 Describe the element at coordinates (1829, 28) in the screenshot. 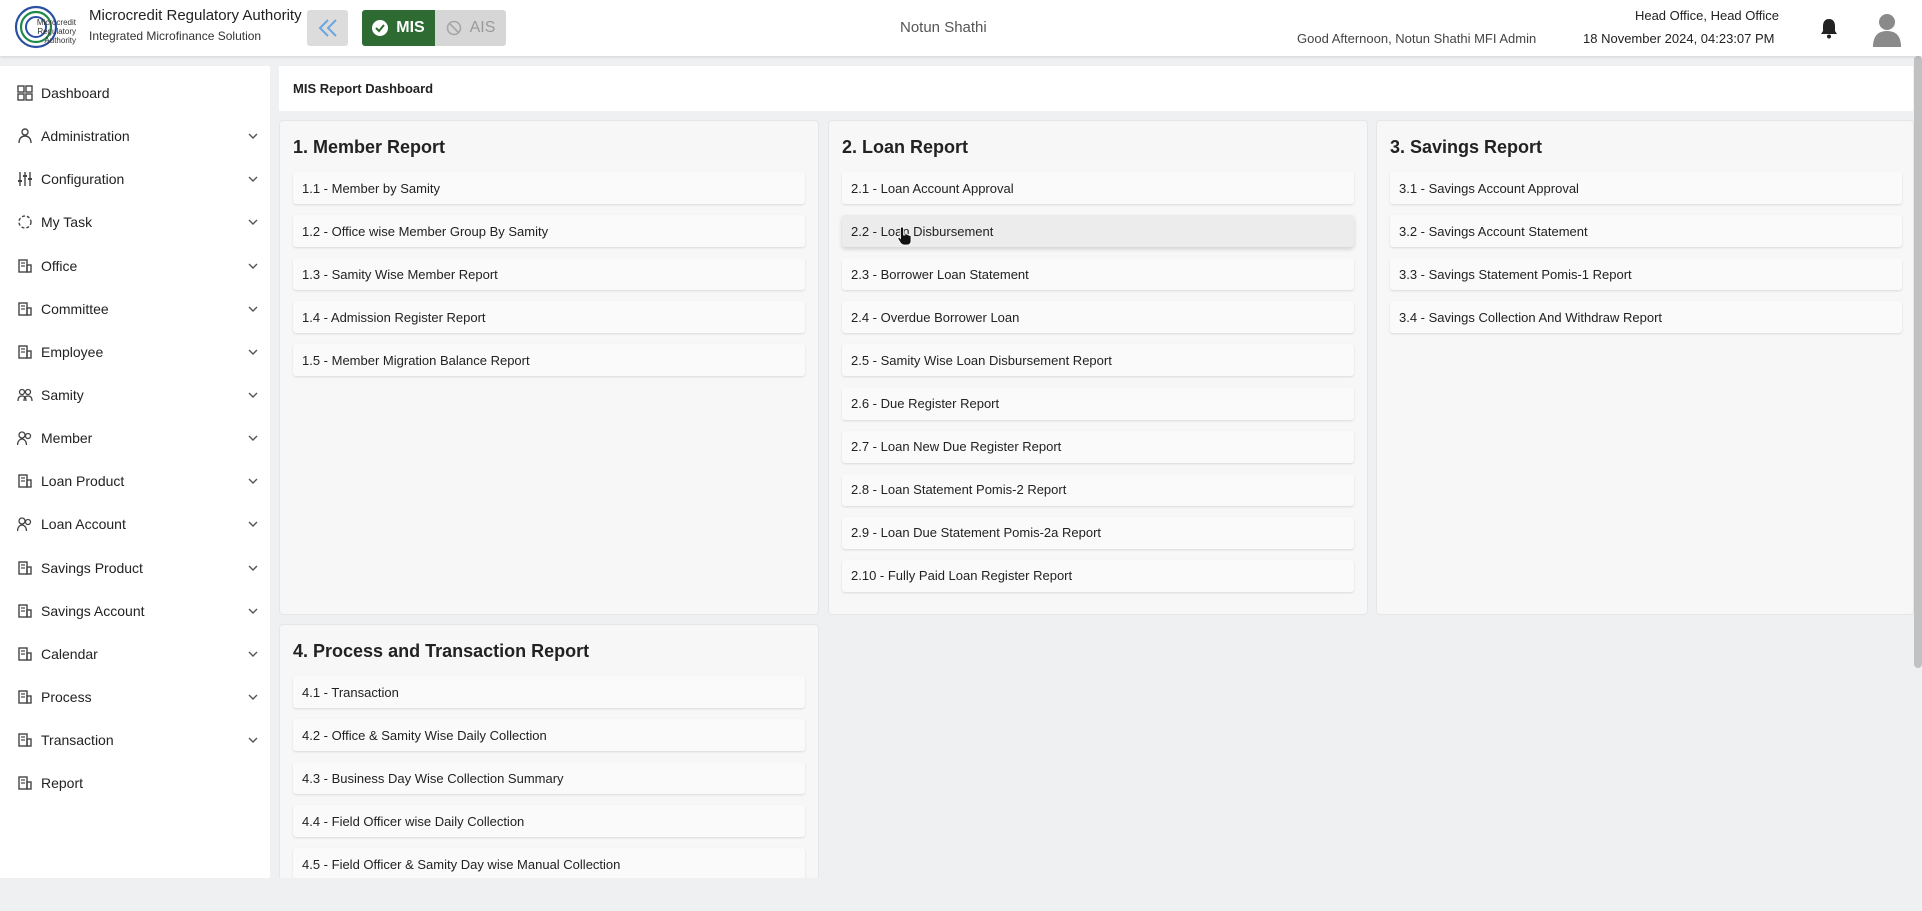

I see `bell-icon` at that location.